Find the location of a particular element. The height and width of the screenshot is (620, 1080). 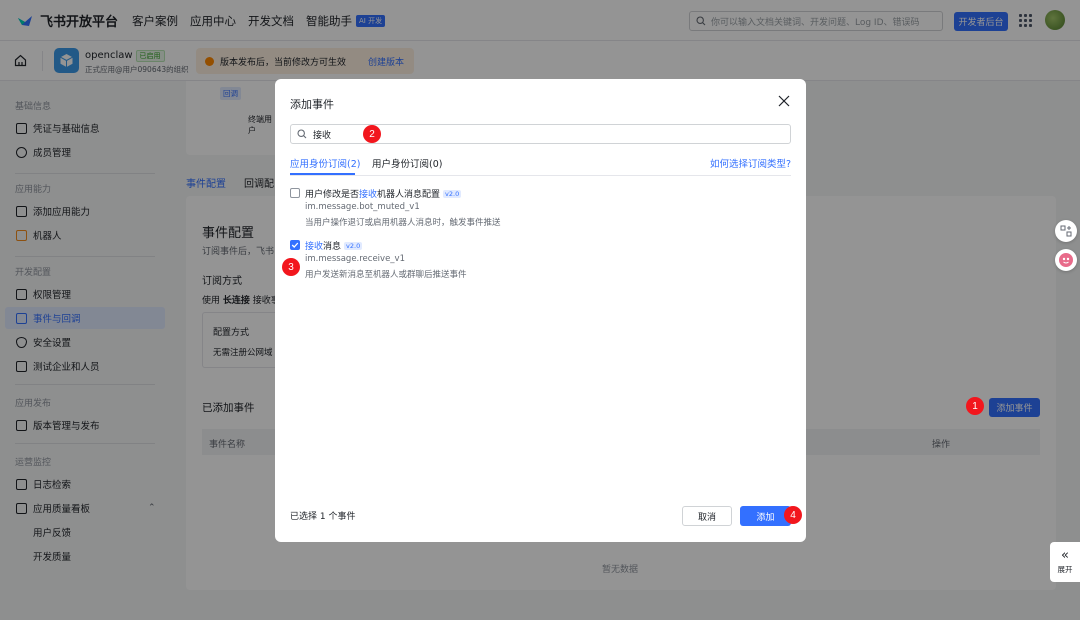

event-key-bot-muted: im.message.bot_muted_v1 is located at coordinates (362, 207).